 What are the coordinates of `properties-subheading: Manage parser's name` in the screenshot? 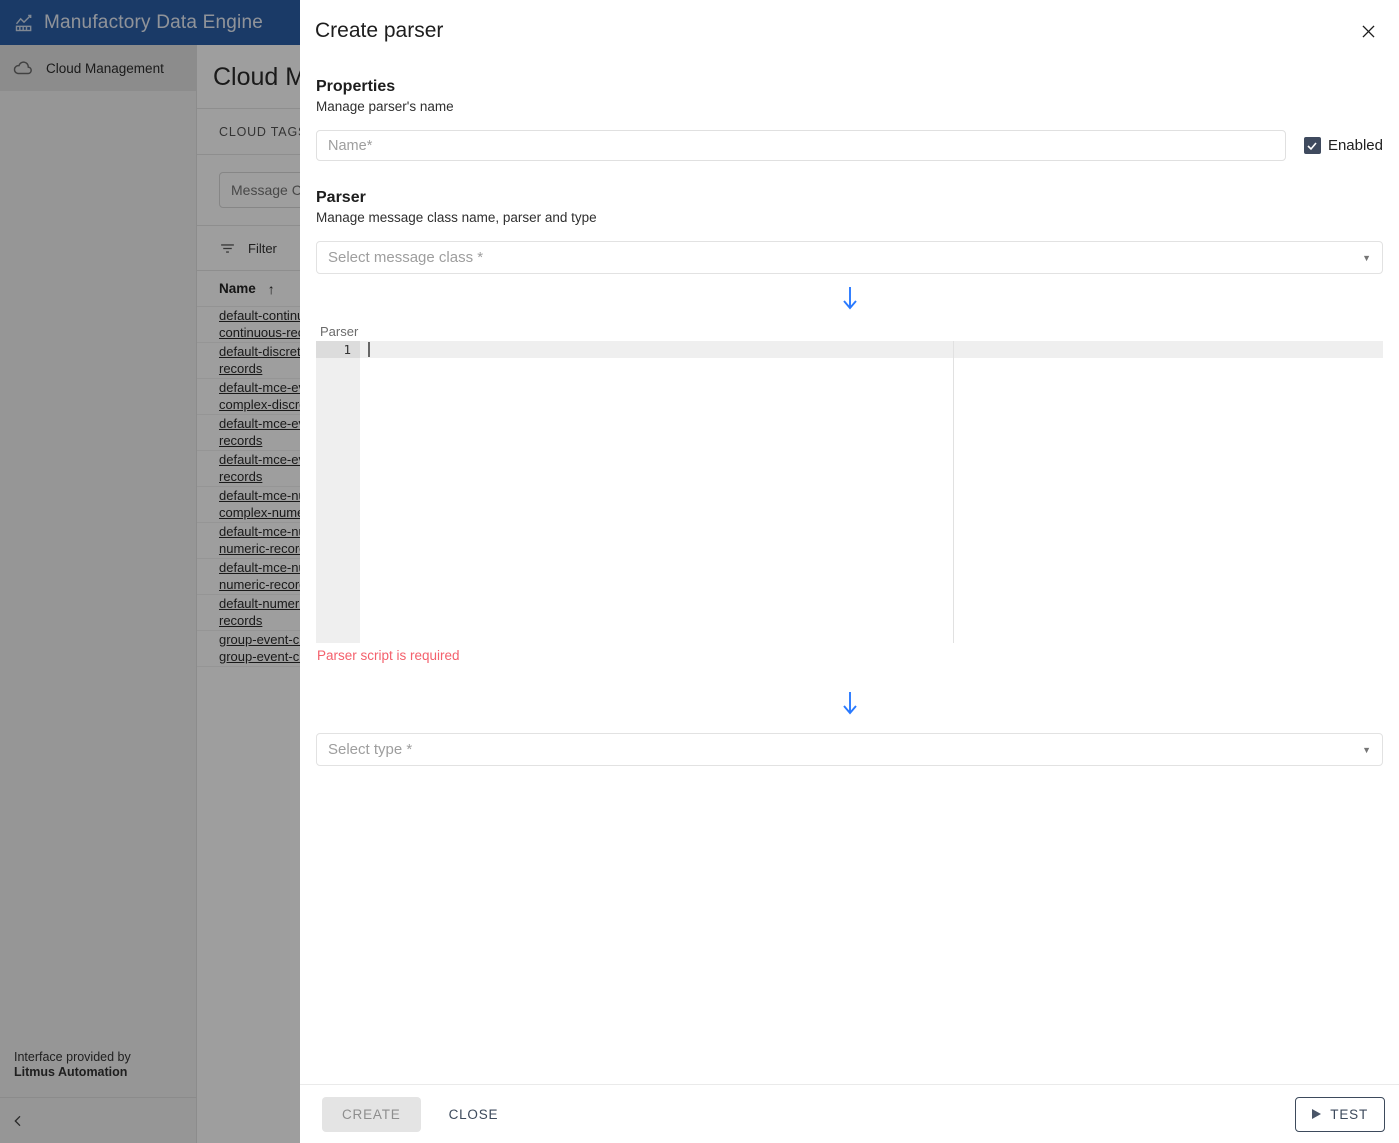 It's located at (385, 106).